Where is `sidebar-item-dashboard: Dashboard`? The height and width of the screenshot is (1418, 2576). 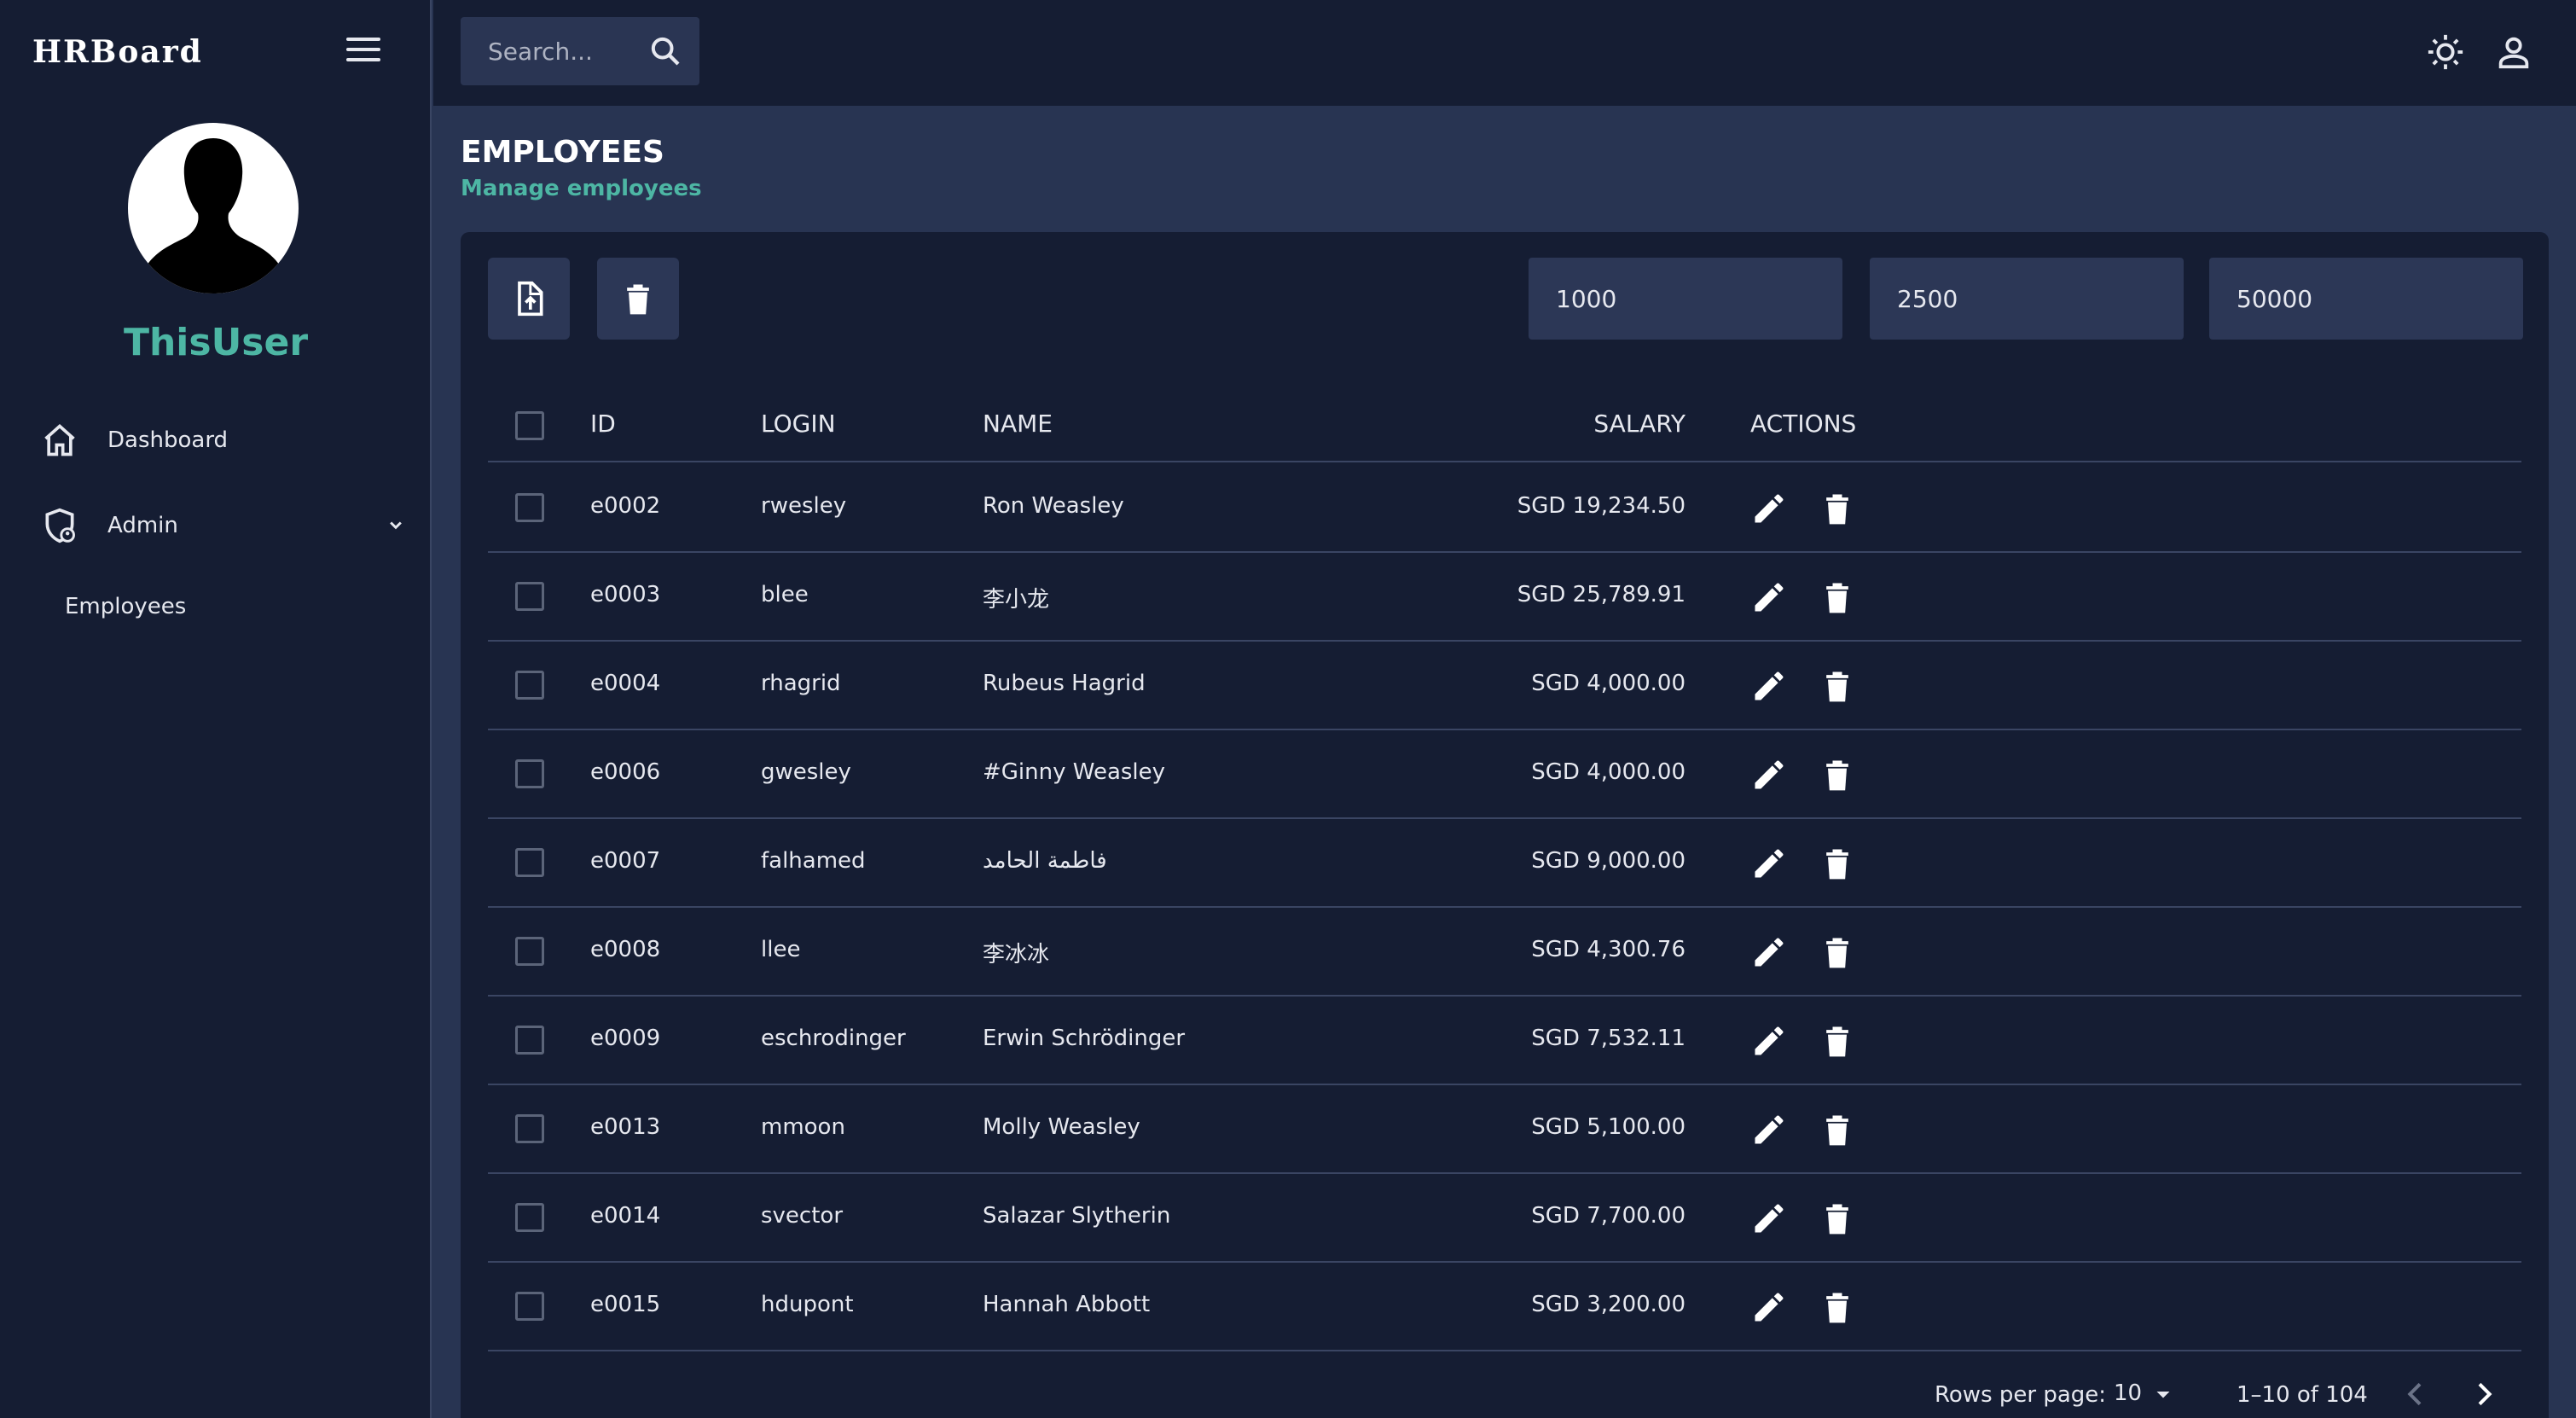
sidebar-item-dashboard: Dashboard is located at coordinates (224, 440).